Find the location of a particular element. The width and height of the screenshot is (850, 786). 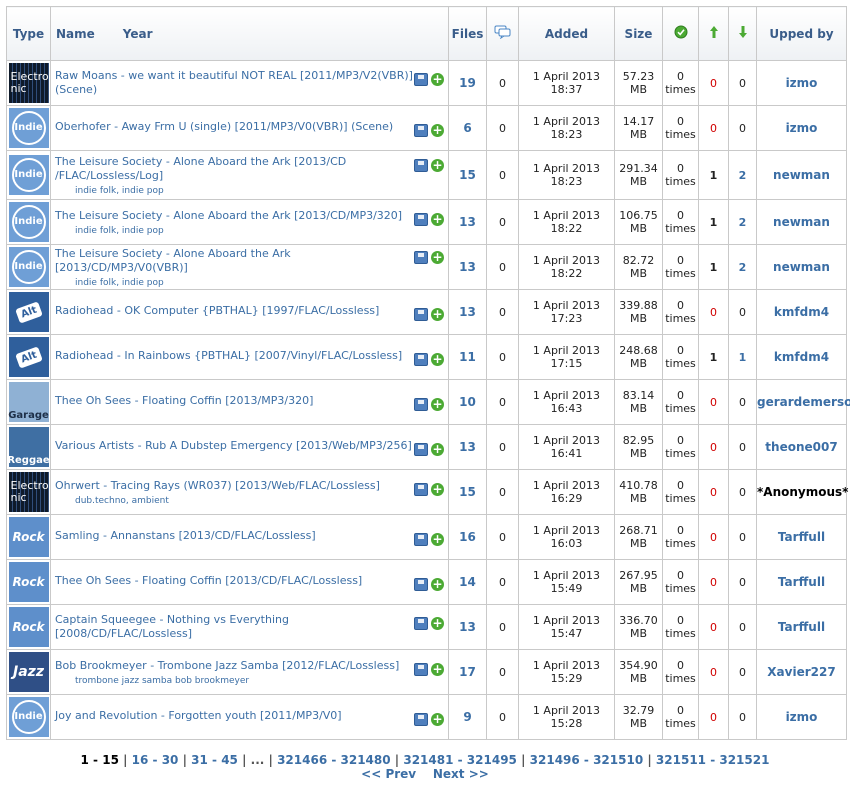

page-link: 31 - 45 is located at coordinates (214, 760).